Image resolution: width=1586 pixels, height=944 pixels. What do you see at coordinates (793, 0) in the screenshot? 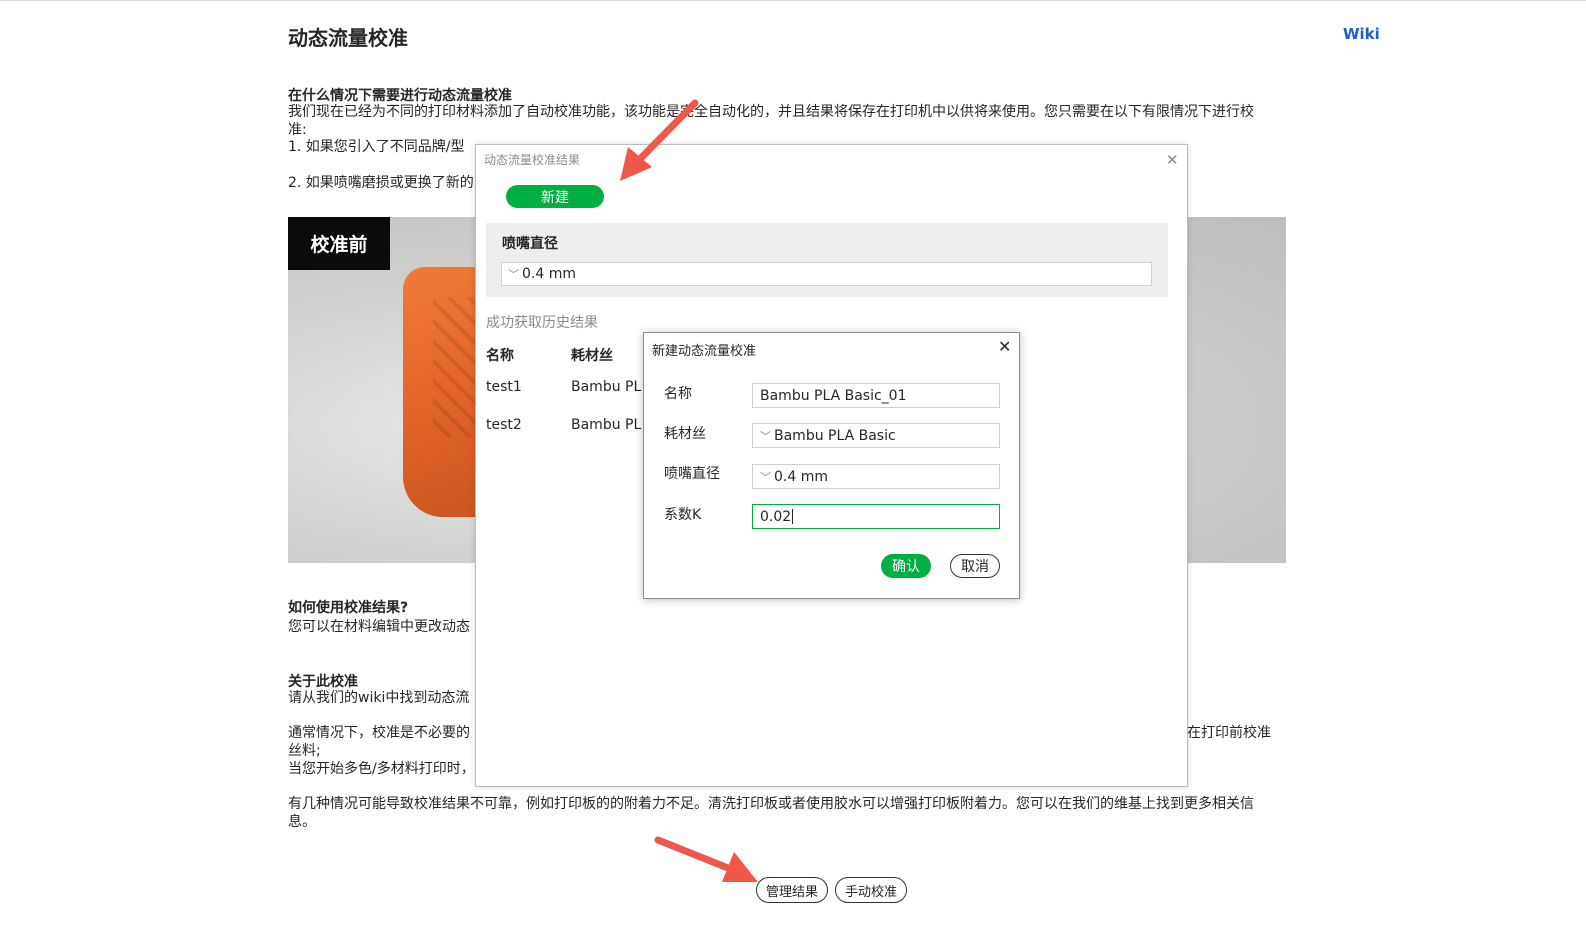
I see `top-divider` at bounding box center [793, 0].